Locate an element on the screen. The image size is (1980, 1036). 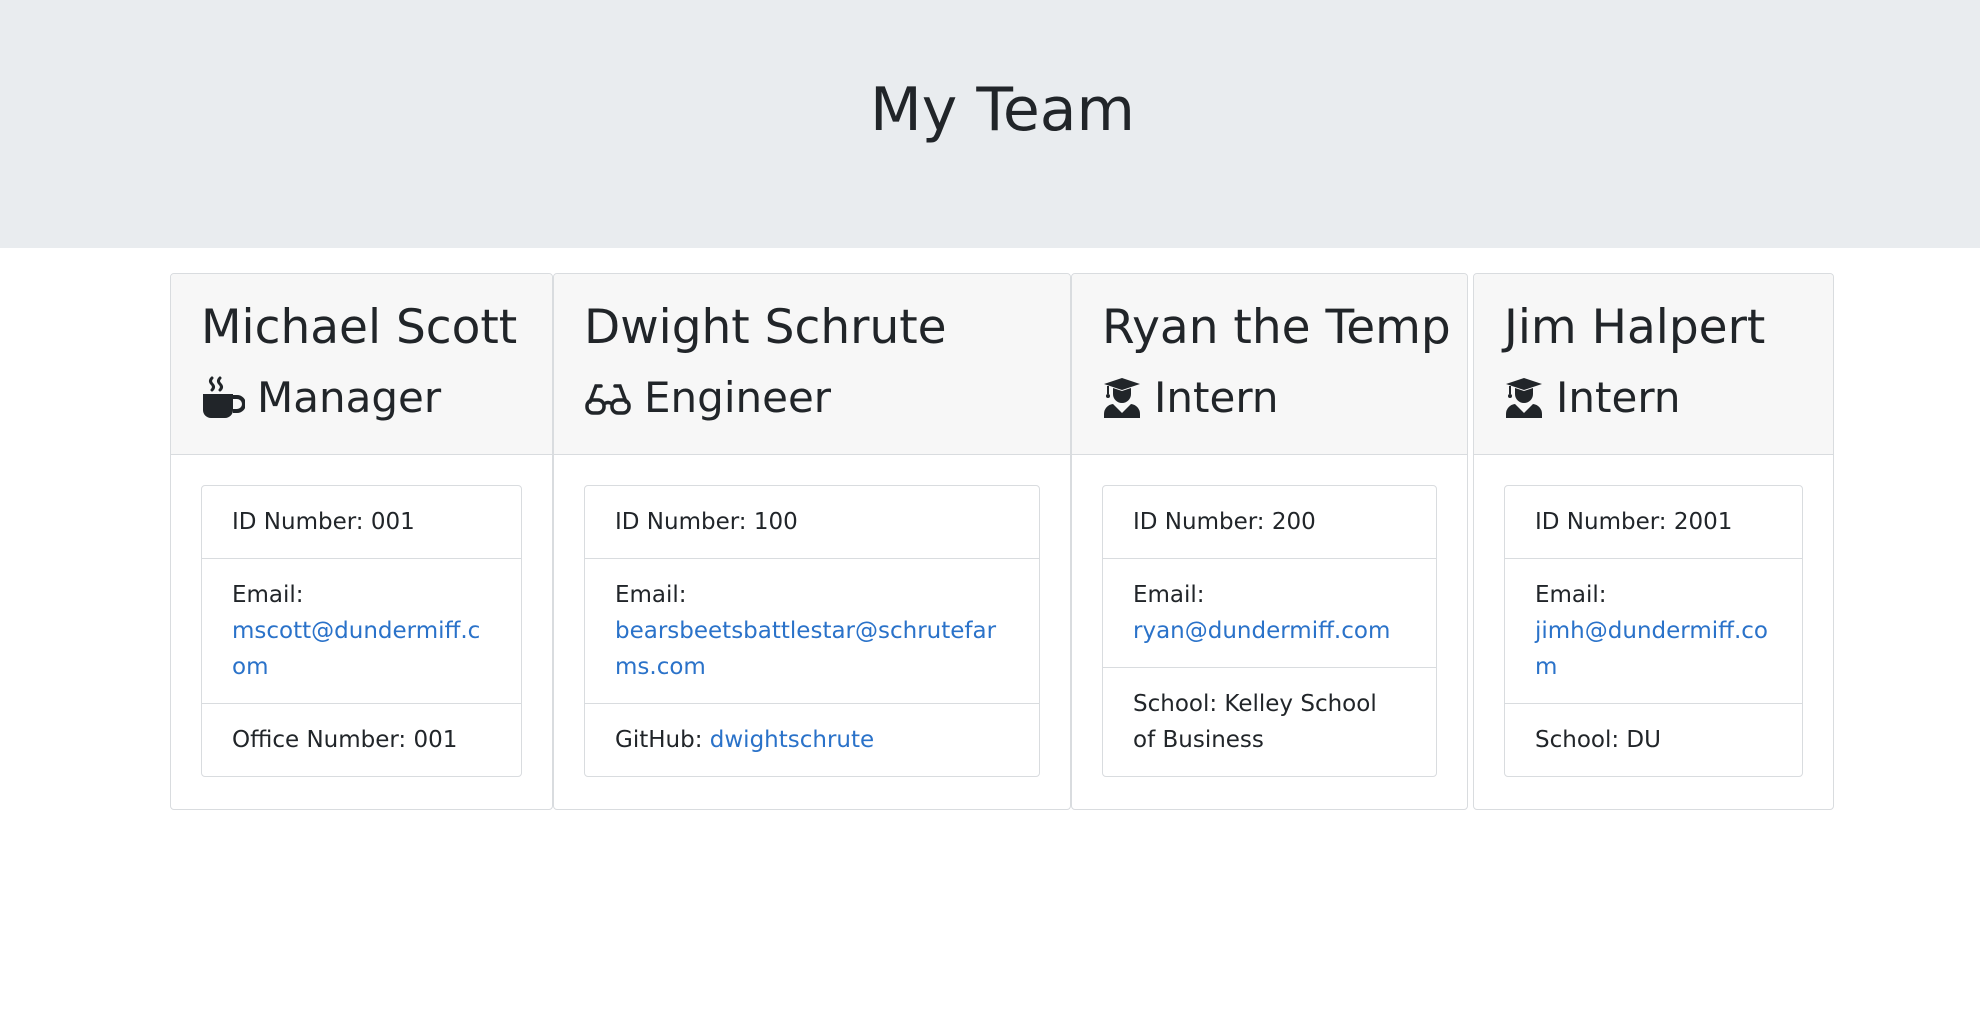
employee-role: Engineer is located at coordinates (738, 397).